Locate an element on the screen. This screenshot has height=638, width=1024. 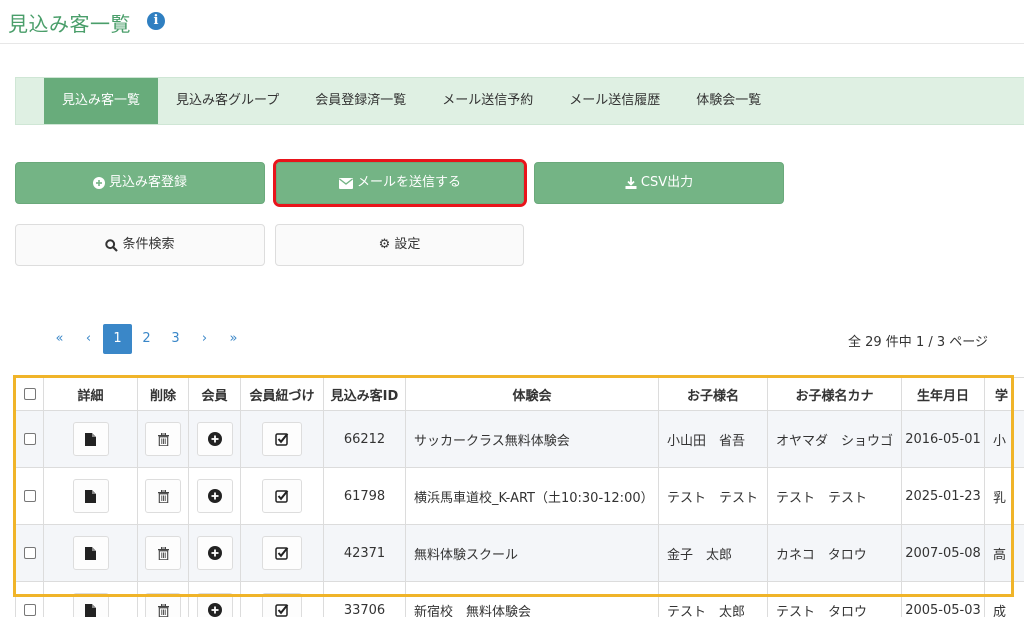
school-grade: 高 is located at coordinates (1004, 553).